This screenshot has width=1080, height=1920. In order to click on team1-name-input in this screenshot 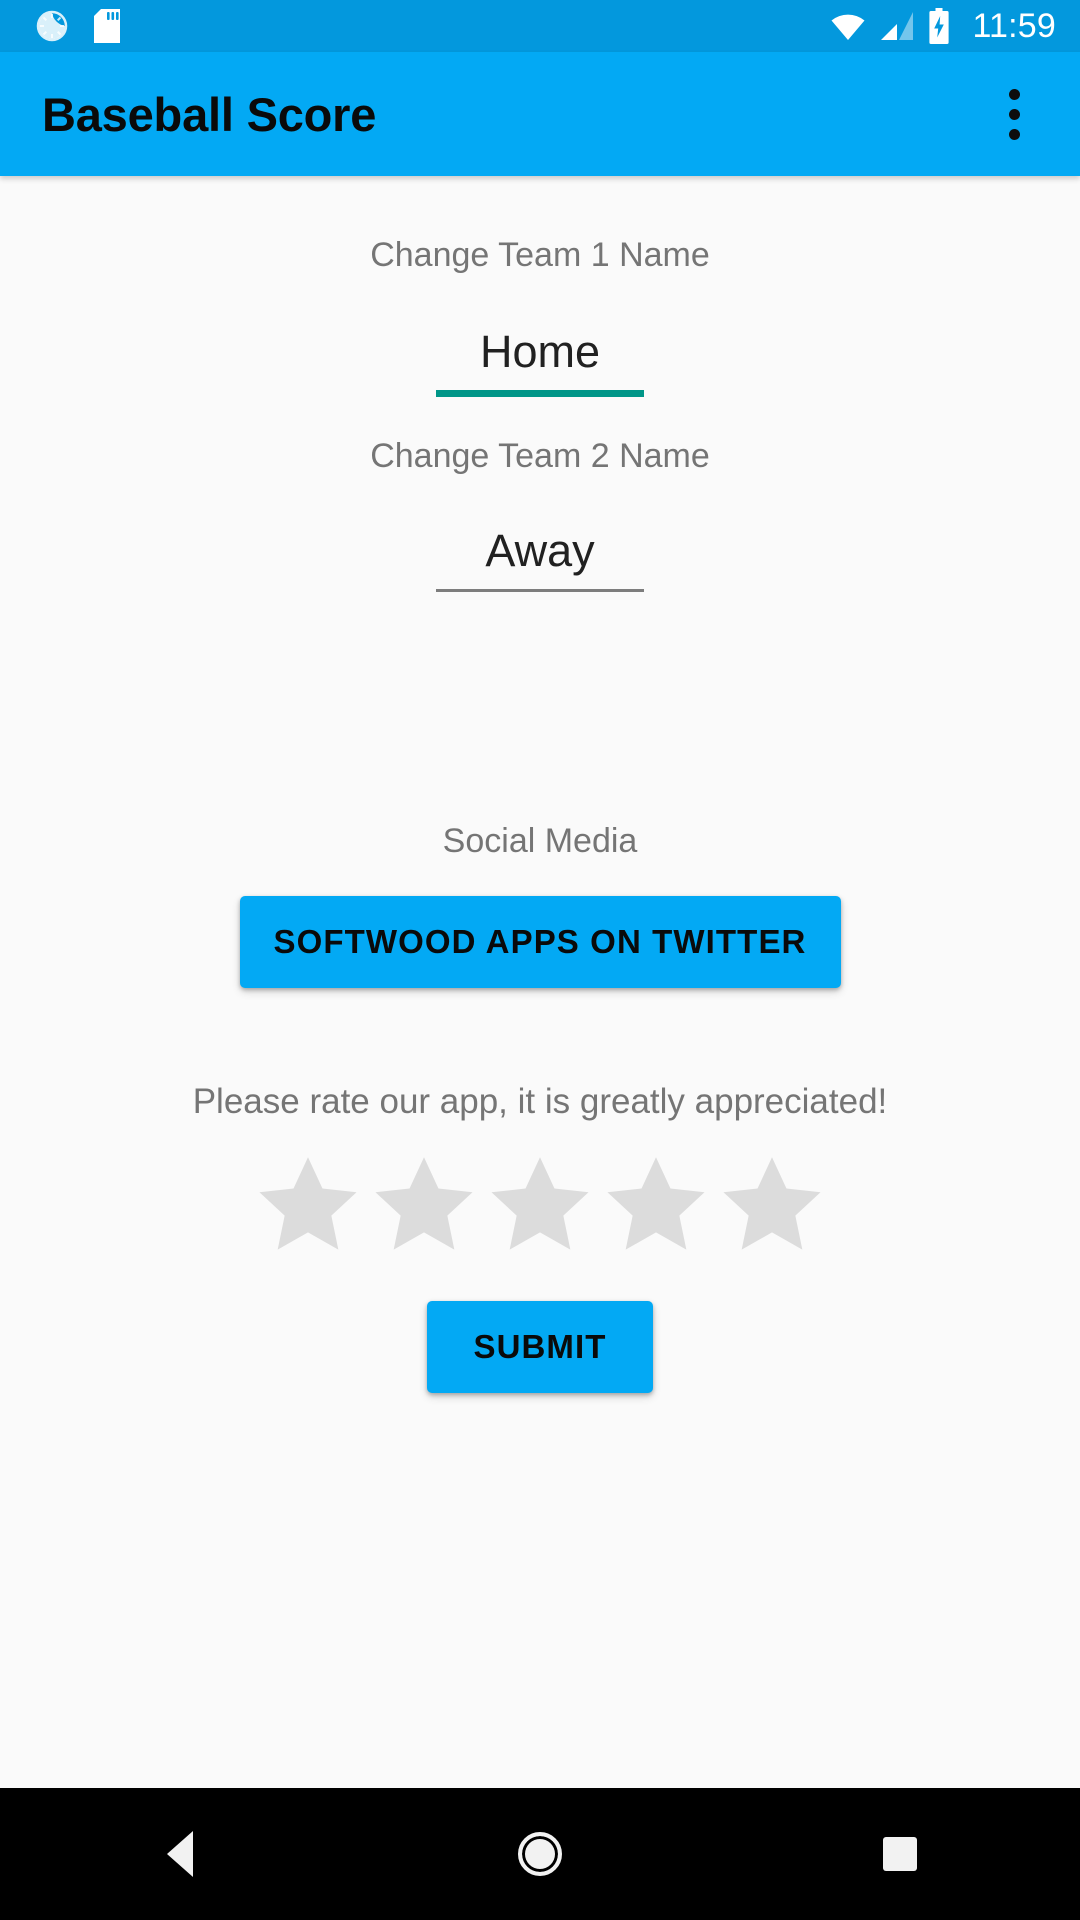, I will do `click(540, 358)`.